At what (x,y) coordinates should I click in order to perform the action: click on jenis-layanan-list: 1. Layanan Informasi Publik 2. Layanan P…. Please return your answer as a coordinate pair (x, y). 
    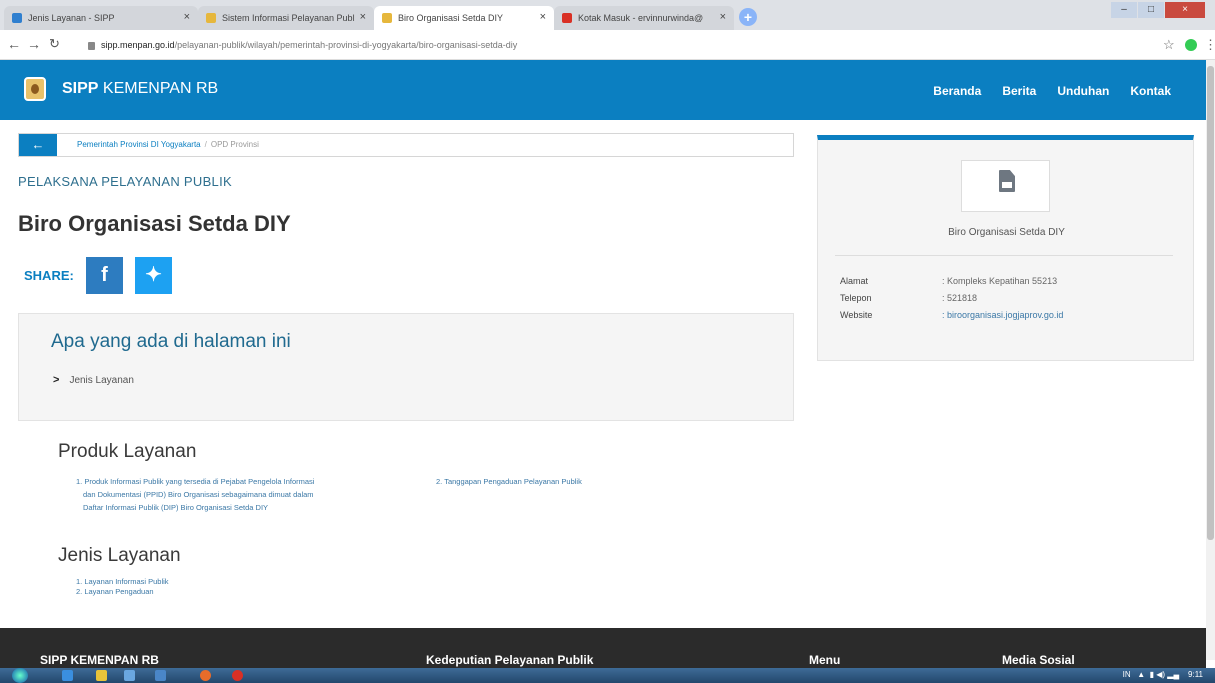
    Looking at the image, I should click on (122, 587).